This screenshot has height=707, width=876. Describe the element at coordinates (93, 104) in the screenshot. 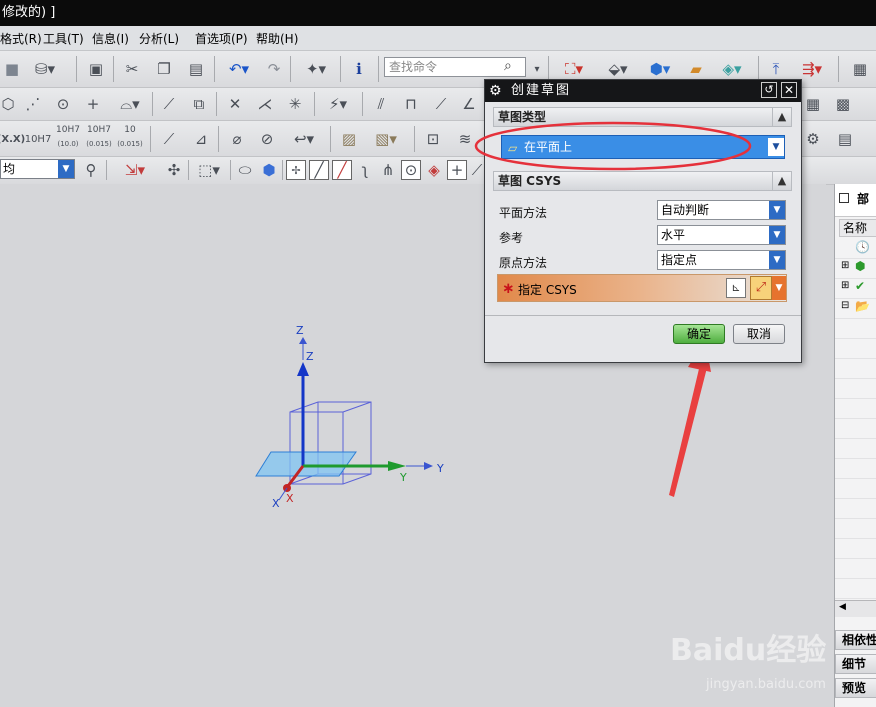

I see `point-icon: +` at that location.